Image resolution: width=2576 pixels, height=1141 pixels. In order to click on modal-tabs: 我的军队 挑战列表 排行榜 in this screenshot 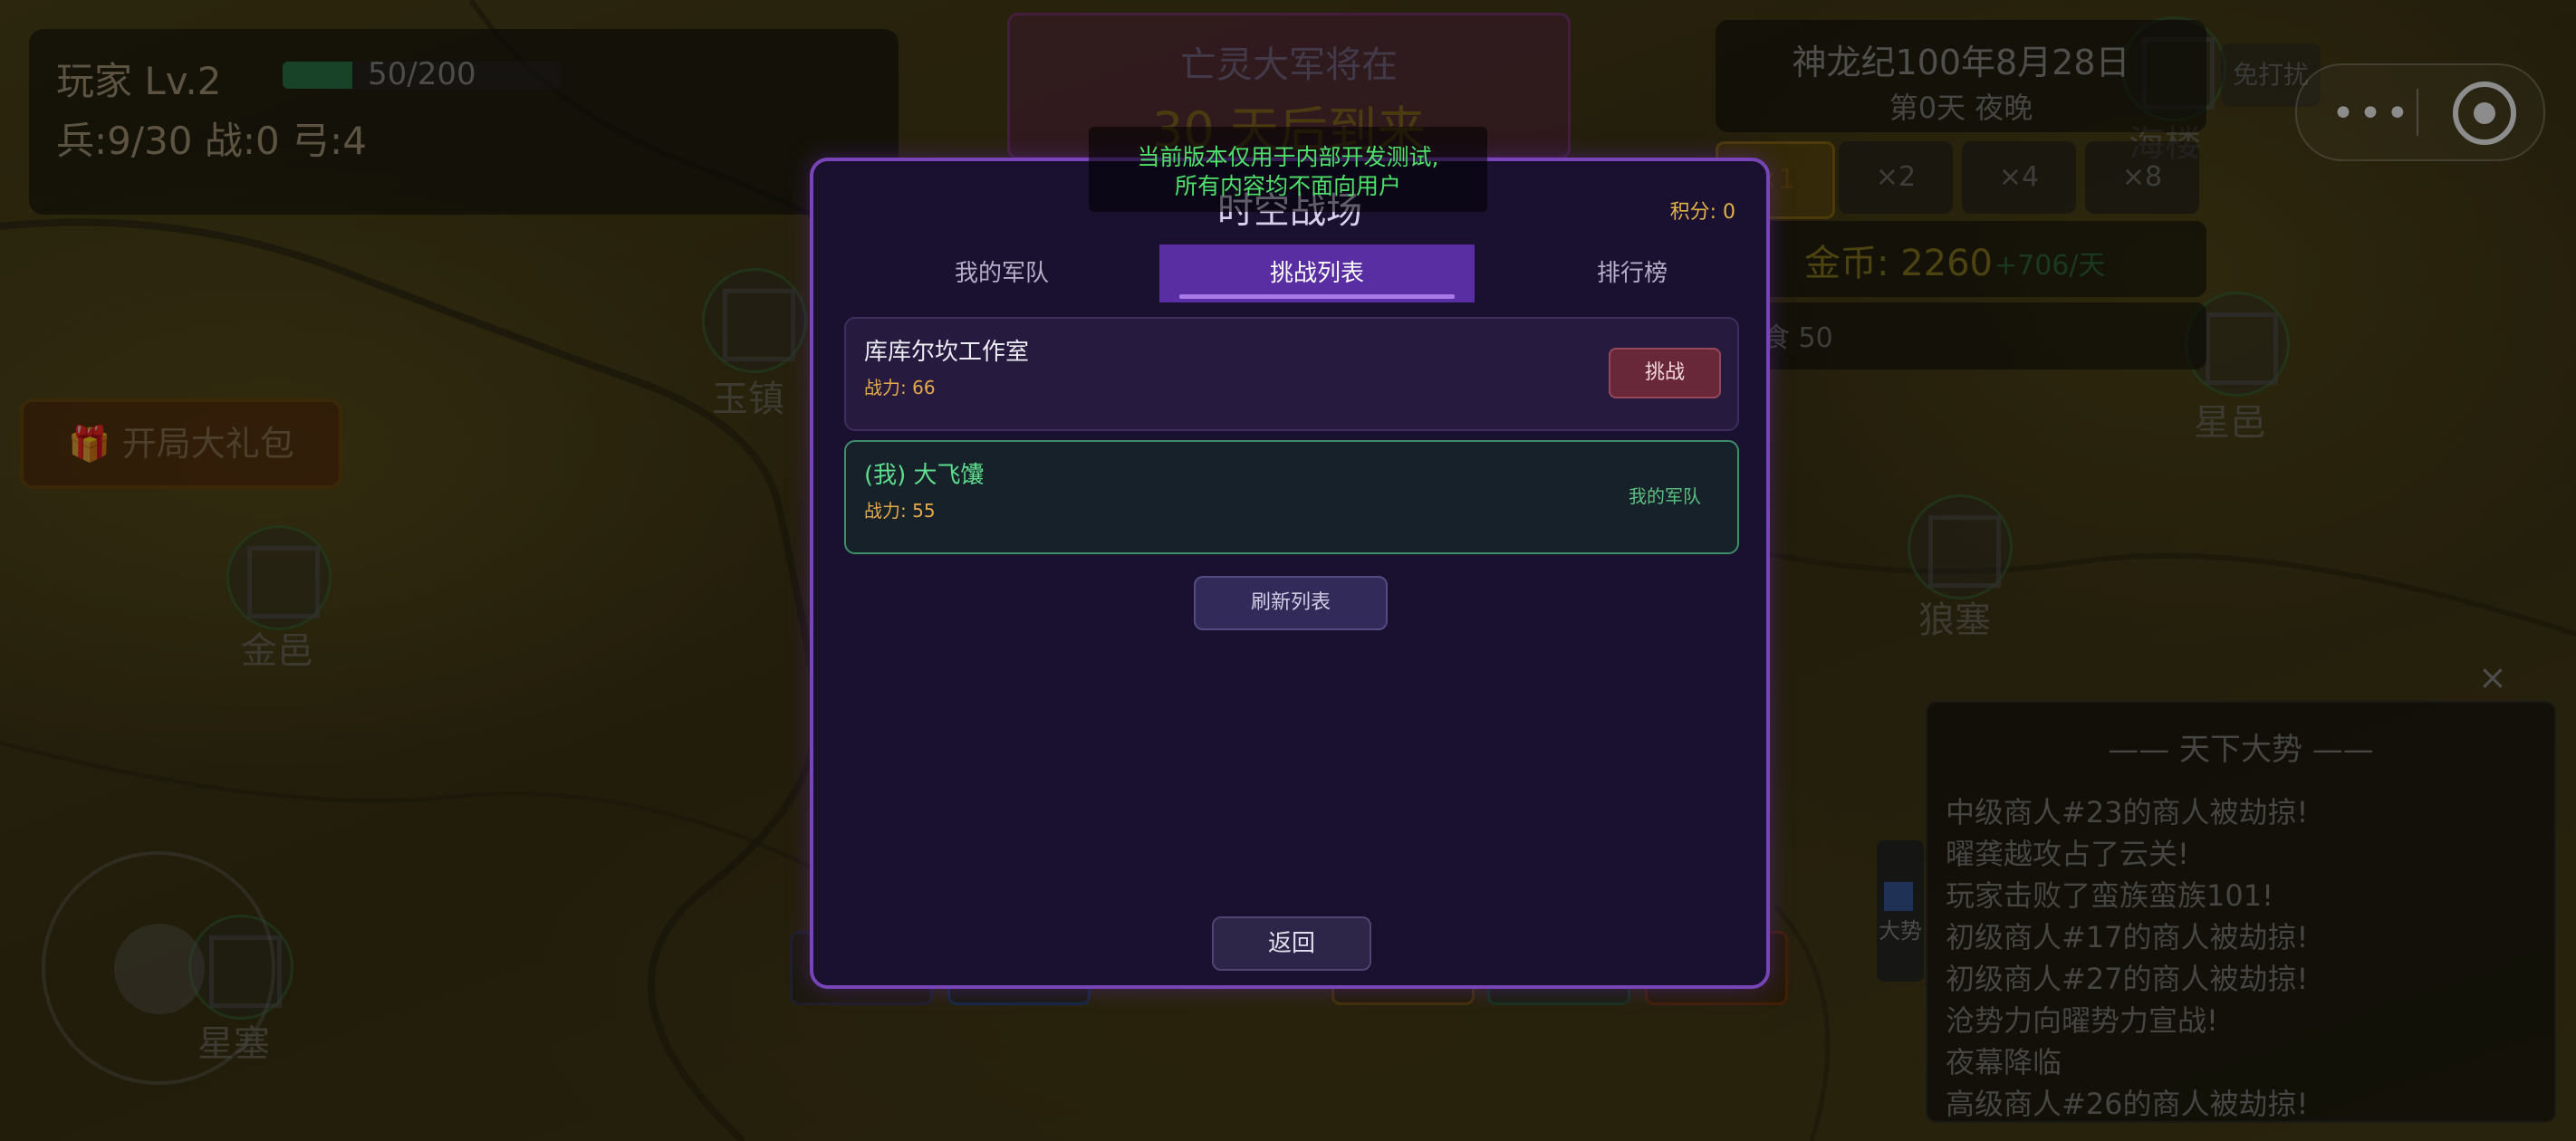, I will do `click(1289, 273)`.